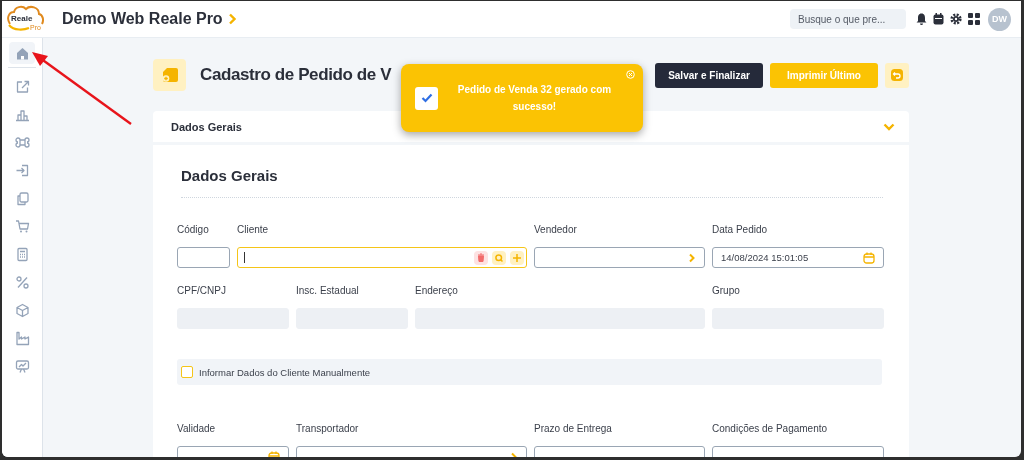 The image size is (1024, 460). What do you see at coordinates (938, 19) in the screenshot?
I see `calendar-icon` at bounding box center [938, 19].